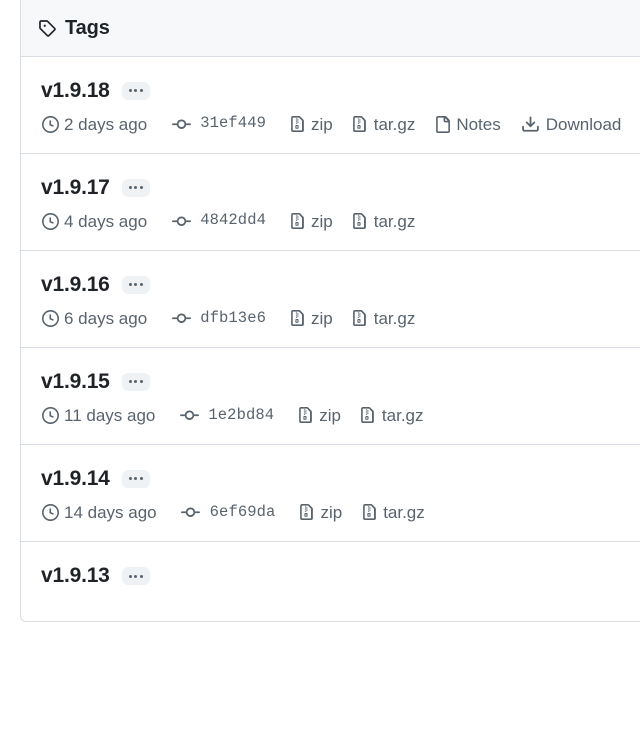 The image size is (640, 732). I want to click on tag-commit: 31ef449, so click(218, 124).